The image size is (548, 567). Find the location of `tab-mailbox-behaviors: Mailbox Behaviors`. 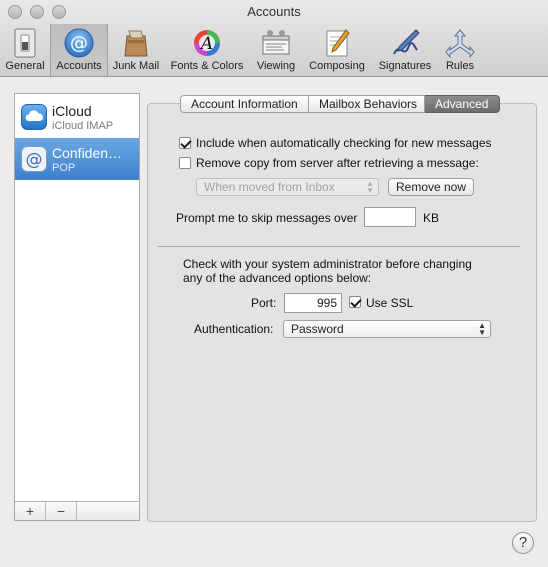

tab-mailbox-behaviors: Mailbox Behaviors is located at coordinates (367, 104).